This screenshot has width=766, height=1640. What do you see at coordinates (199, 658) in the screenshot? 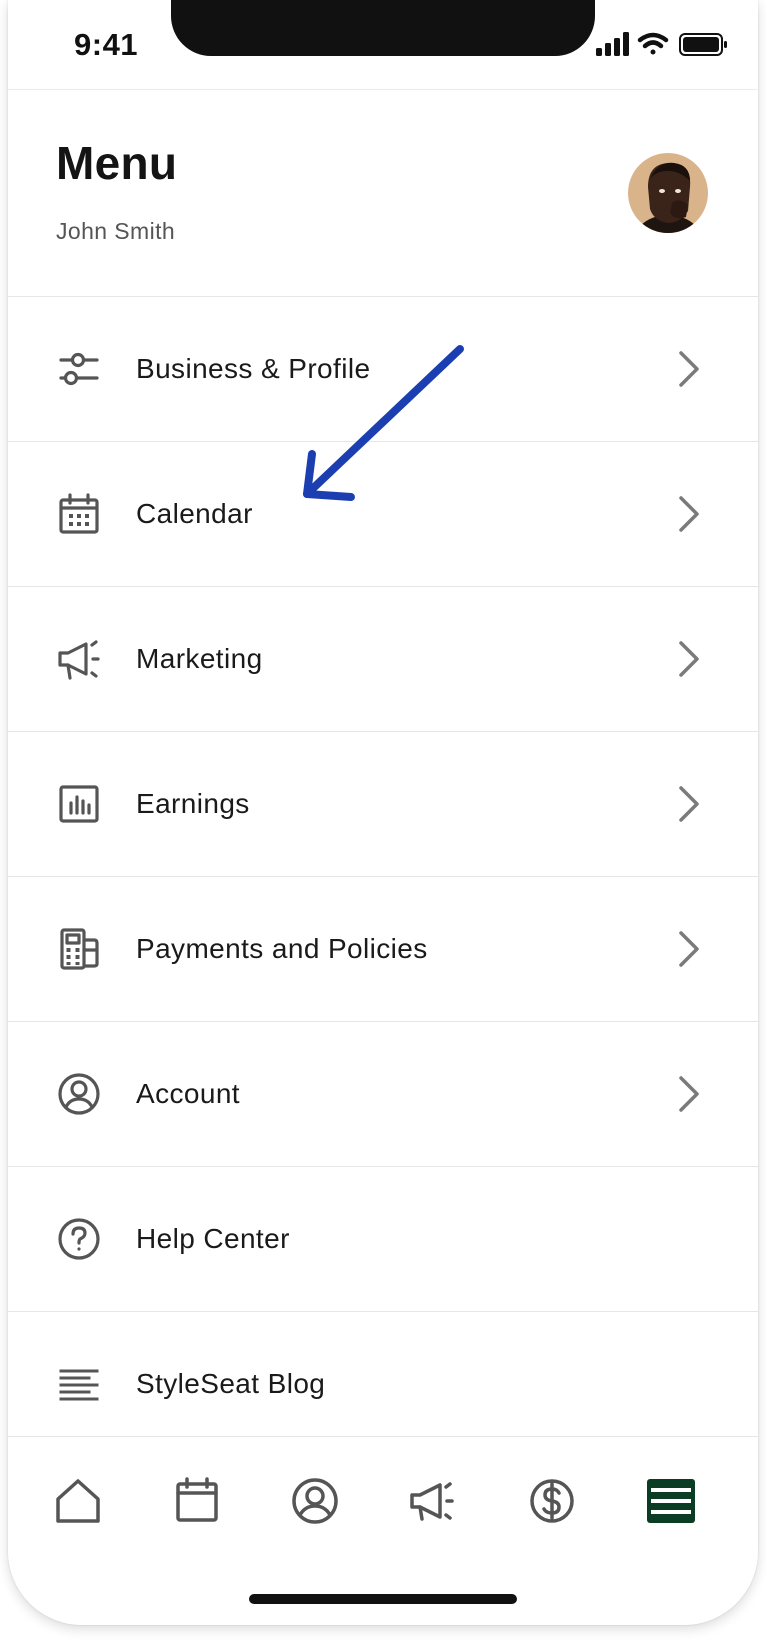
I see `menu-item-label: Marketing` at bounding box center [199, 658].